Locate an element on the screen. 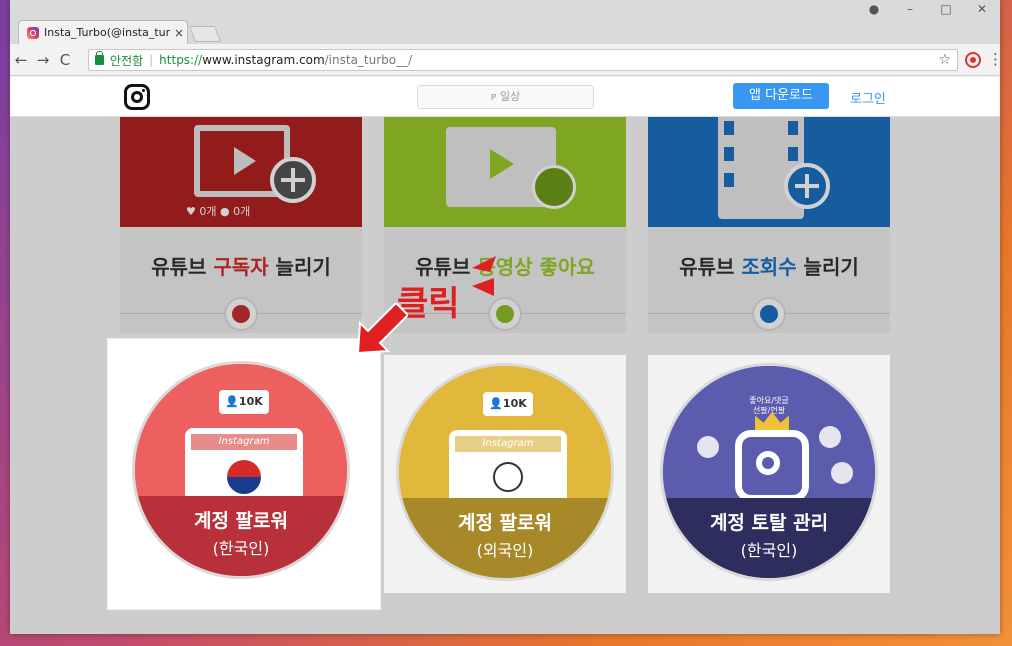 The width and height of the screenshot is (1012, 646). tab-close-button: × is located at coordinates (179, 33).